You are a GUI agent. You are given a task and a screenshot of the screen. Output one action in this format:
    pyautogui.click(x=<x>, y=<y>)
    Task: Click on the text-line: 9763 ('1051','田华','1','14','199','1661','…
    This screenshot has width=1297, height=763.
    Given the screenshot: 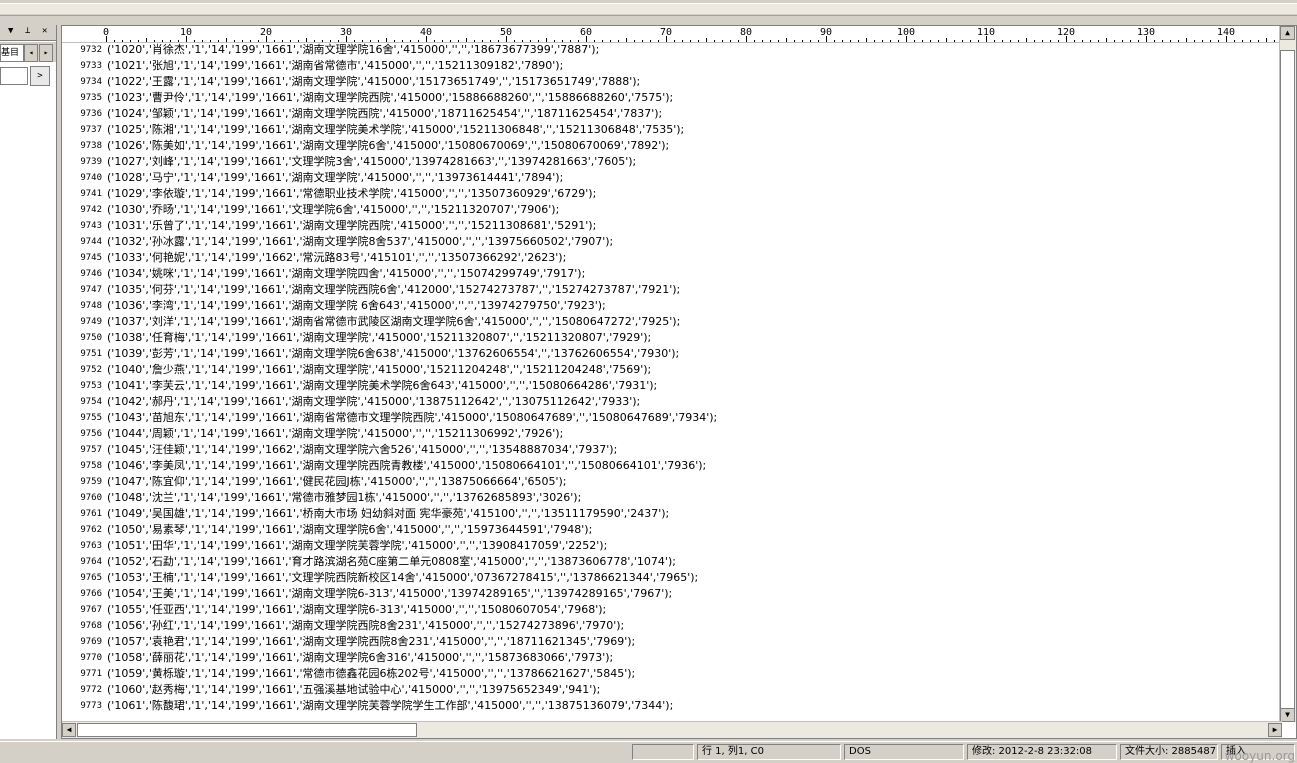 What is the action you would take?
    pyautogui.click(x=672, y=546)
    